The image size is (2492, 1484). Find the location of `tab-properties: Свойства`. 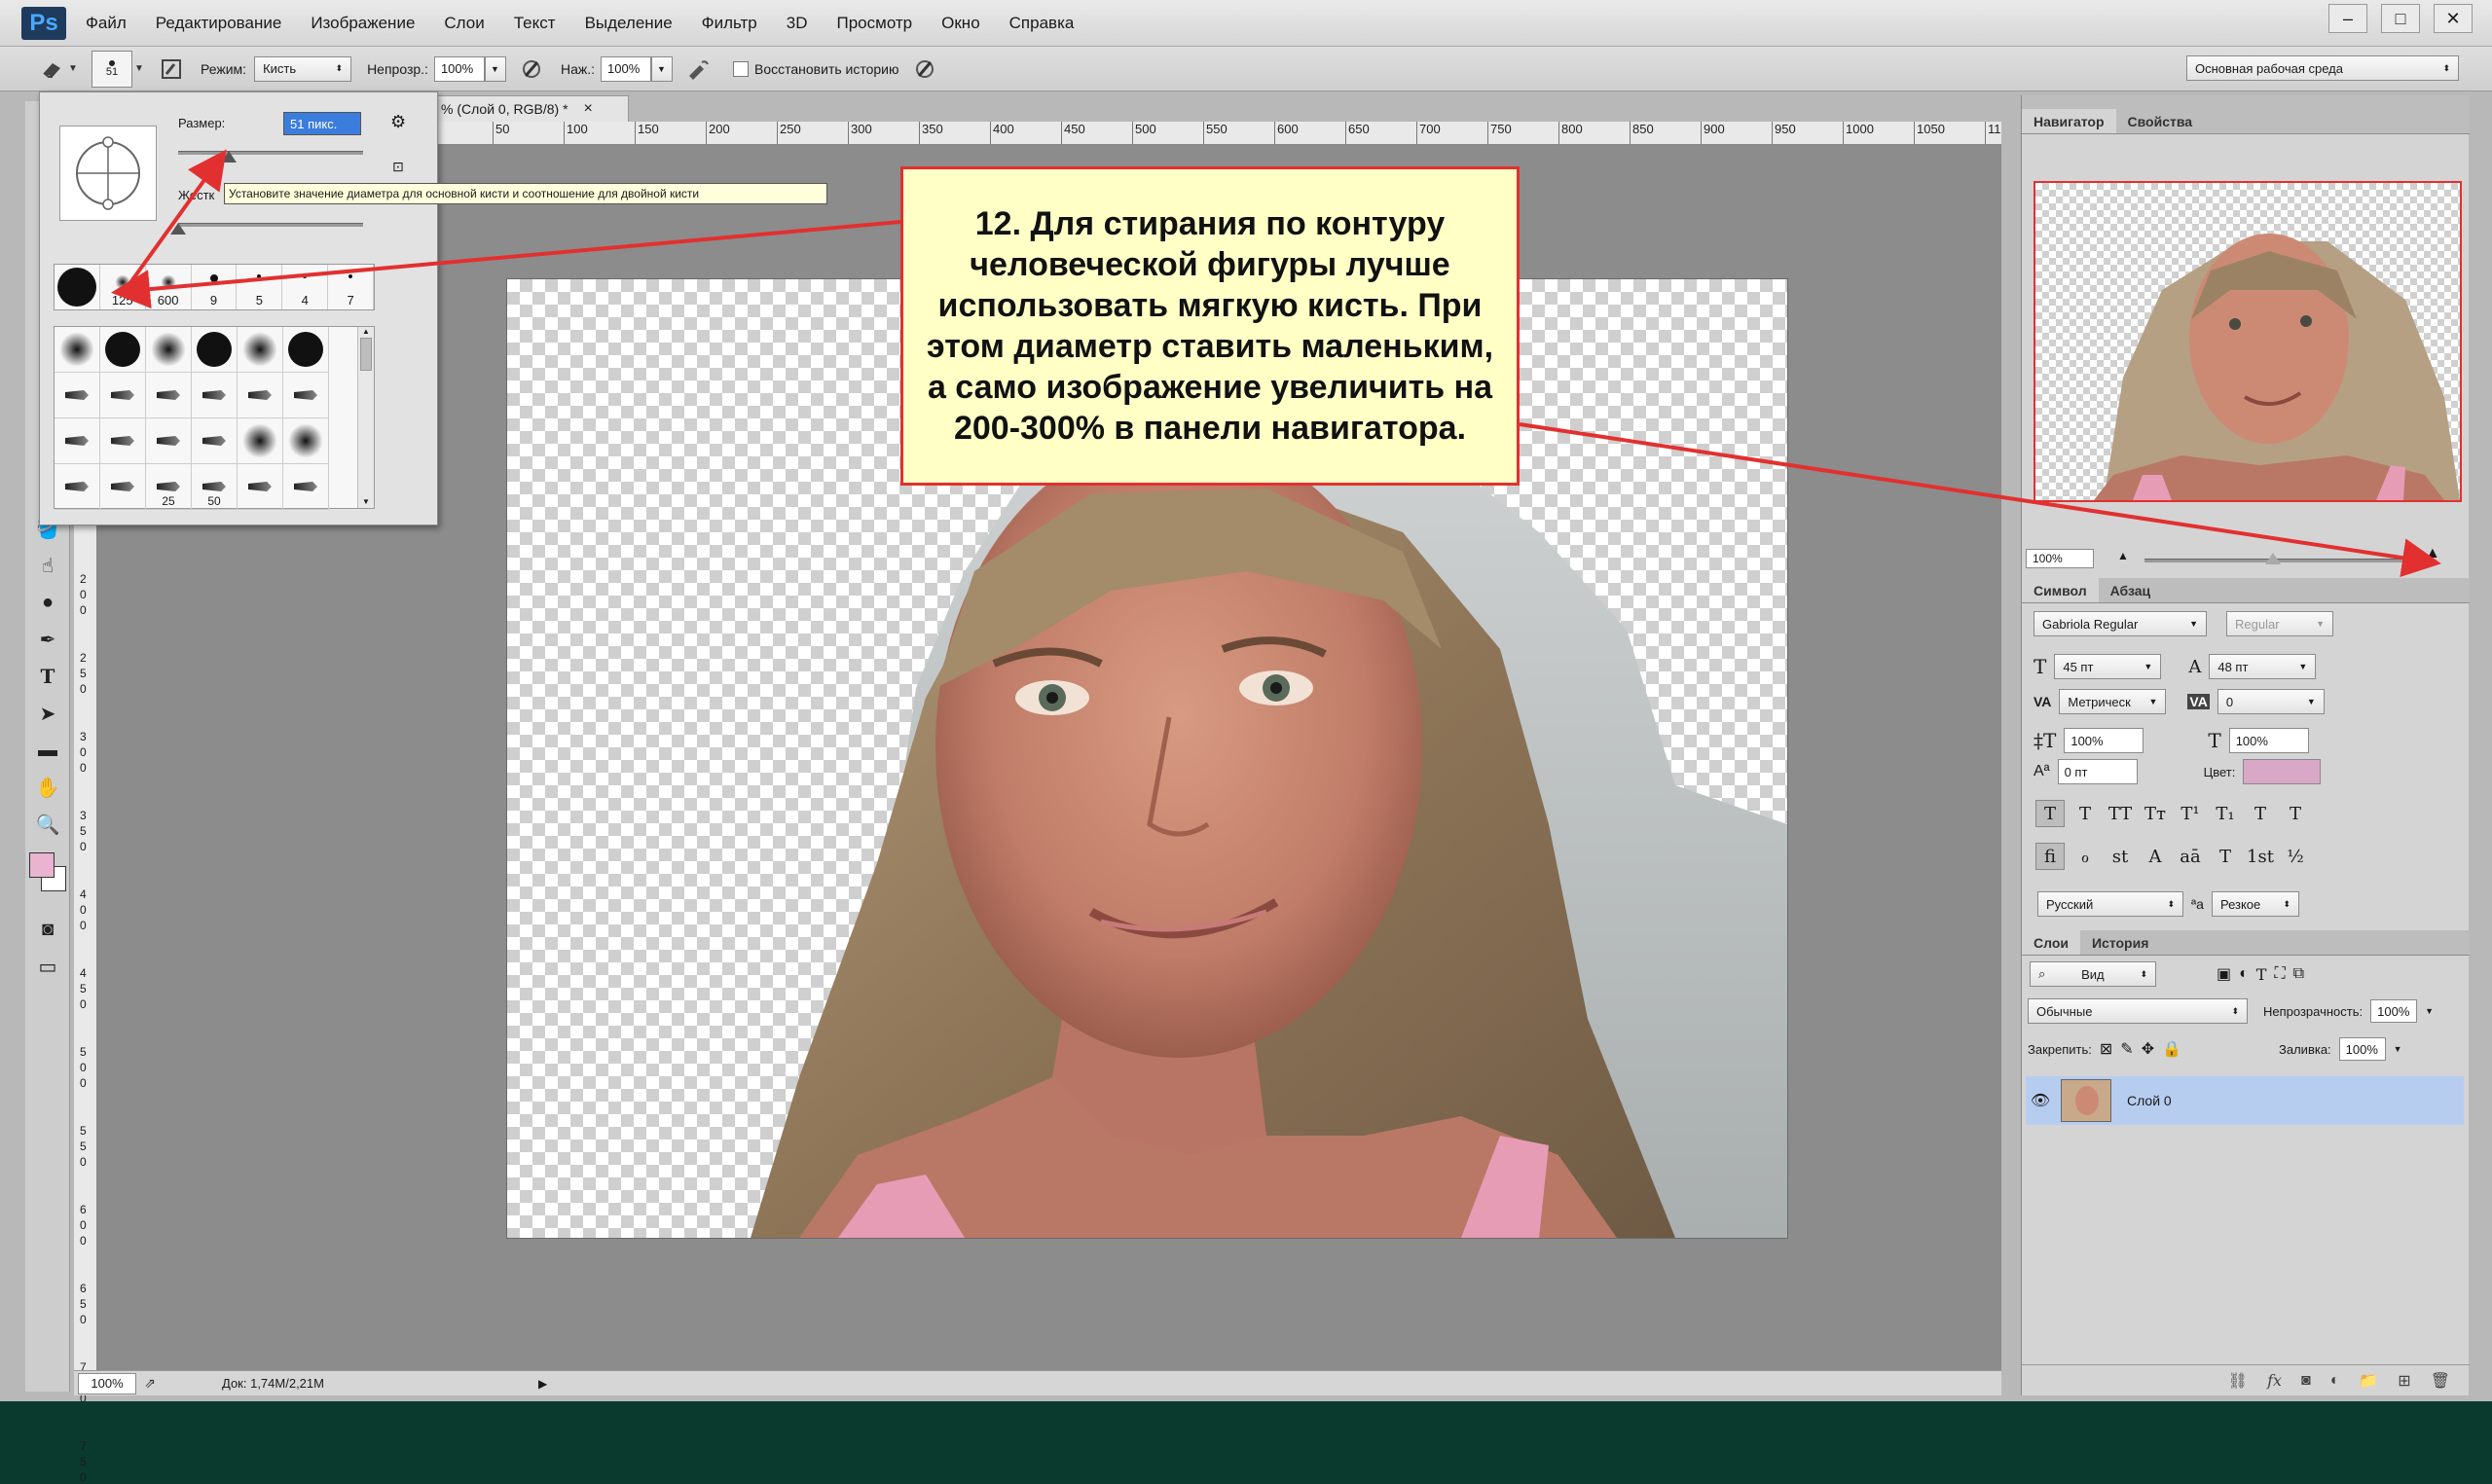

tab-properties: Свойства is located at coordinates (2160, 121).